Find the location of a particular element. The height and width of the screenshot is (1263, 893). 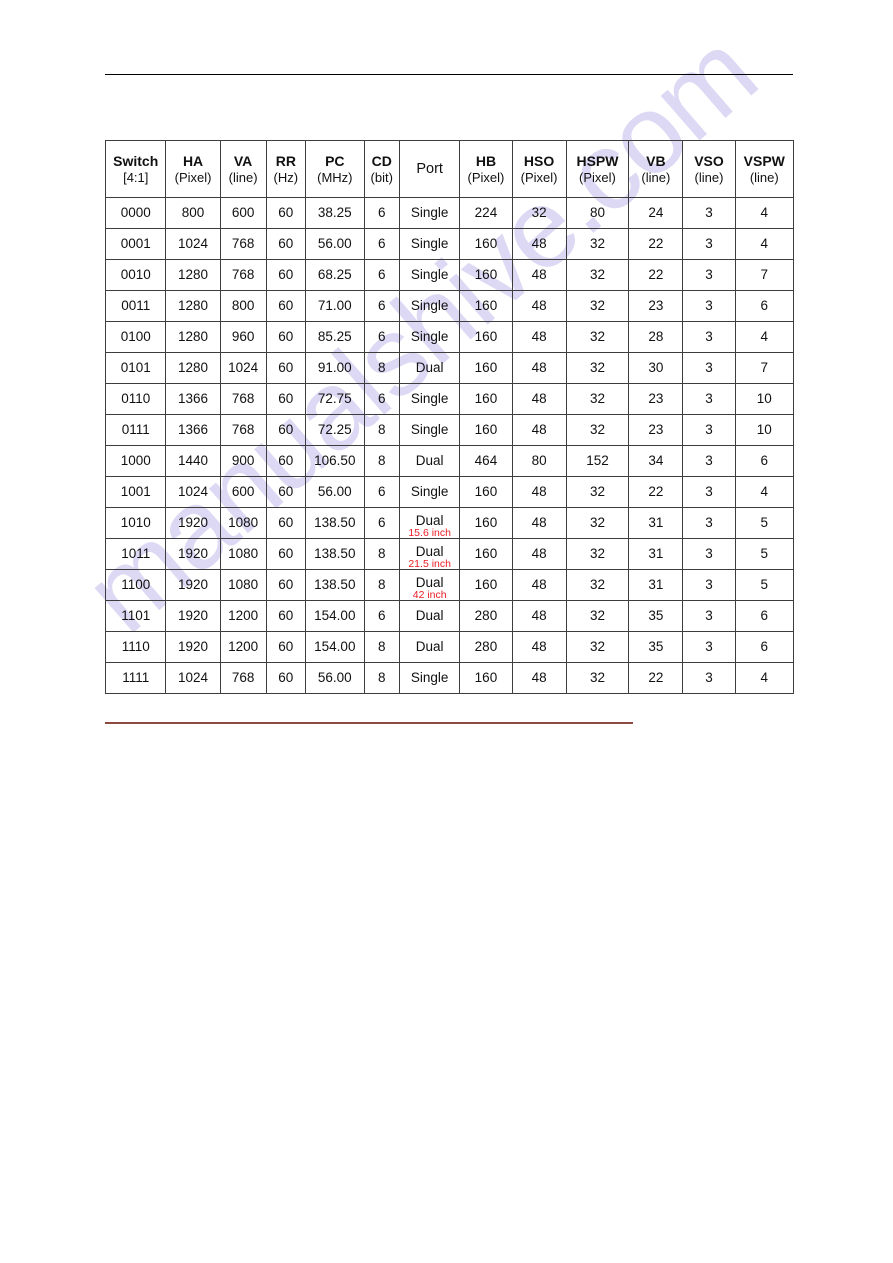

cell-ha: 1440 is located at coordinates (193, 461).